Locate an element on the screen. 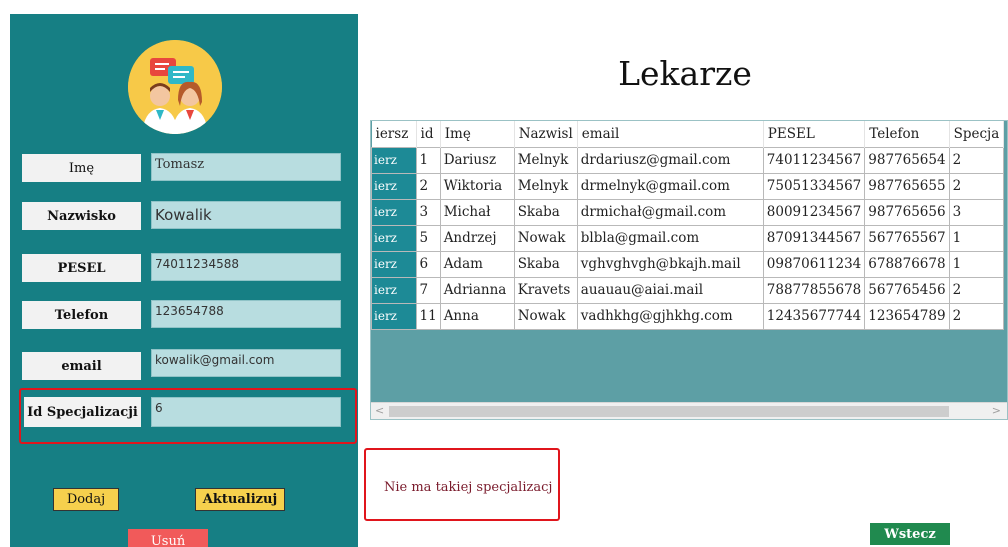 The height and width of the screenshot is (547, 1008). doctors-avatar-icon is located at coordinates (175, 87).